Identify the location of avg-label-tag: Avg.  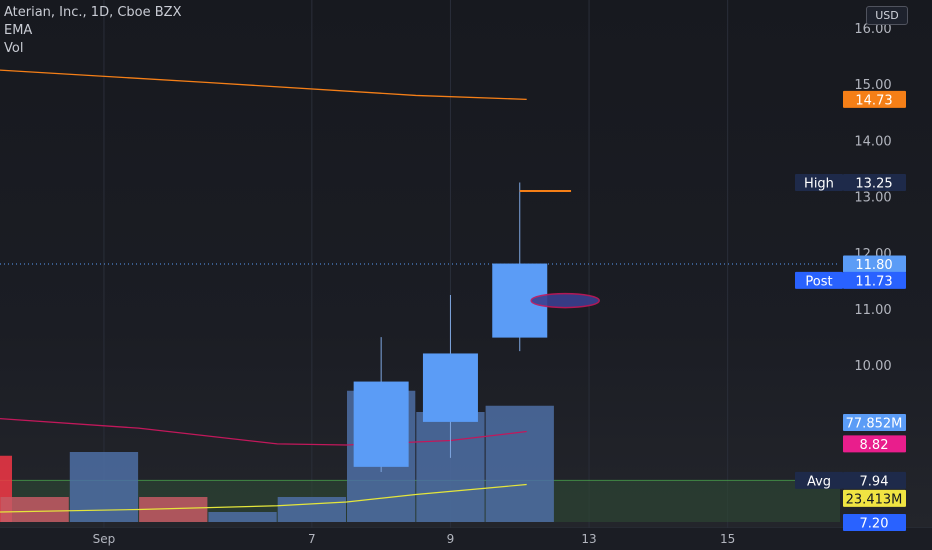
(819, 481).